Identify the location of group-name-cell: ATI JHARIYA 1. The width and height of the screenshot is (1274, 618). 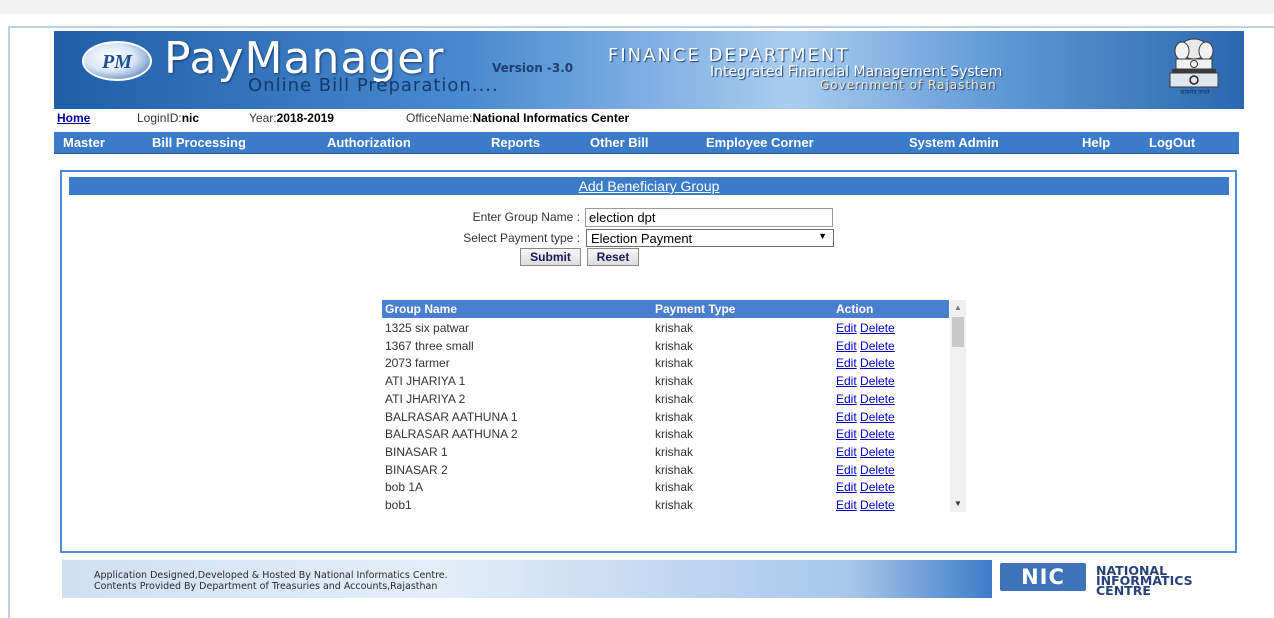
(425, 381).